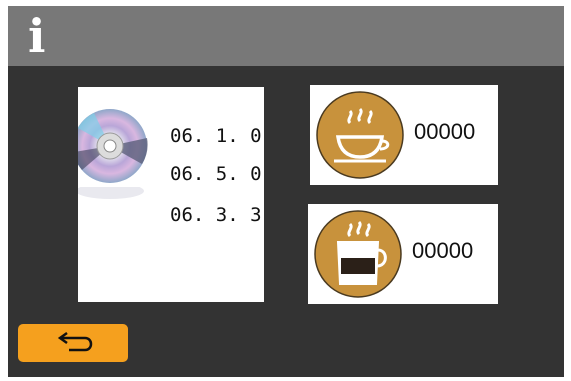  I want to click on coffee-count: 00000, so click(443, 250).